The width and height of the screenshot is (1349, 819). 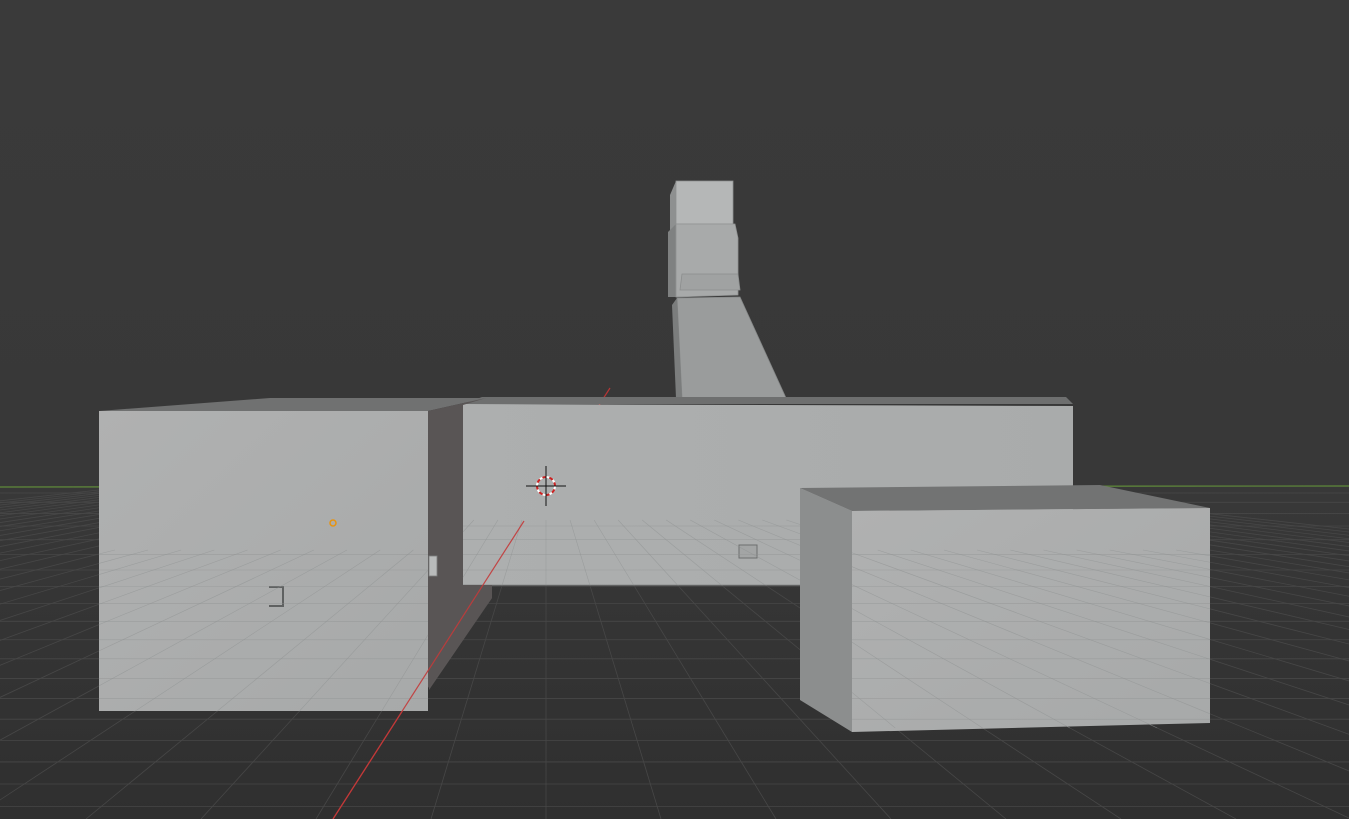 What do you see at coordinates (672, 260) in the screenshot?
I see `chute-middle-block-side` at bounding box center [672, 260].